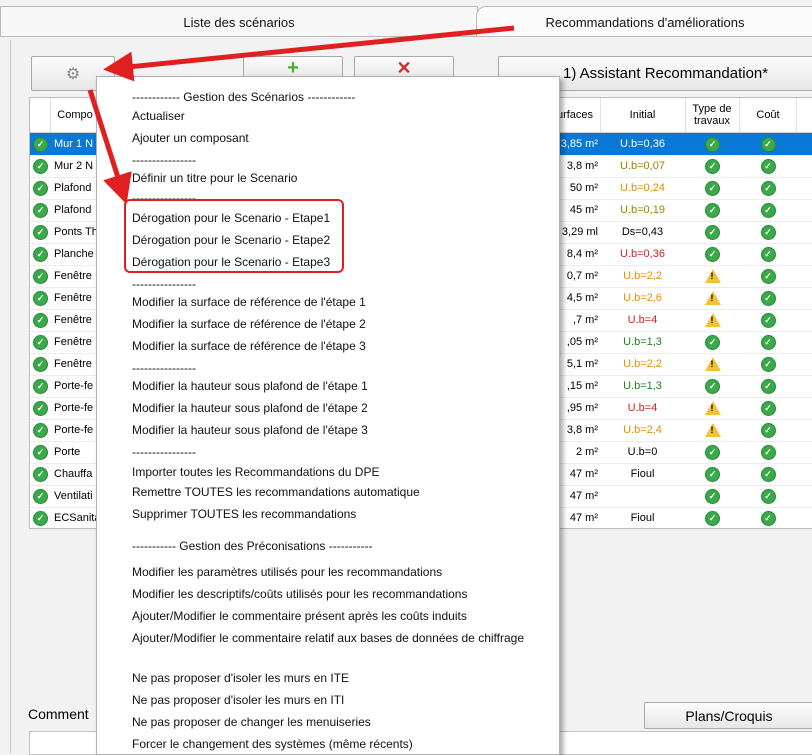 This screenshot has height=755, width=812. I want to click on arrow-to-derogation, so click(109, 147).